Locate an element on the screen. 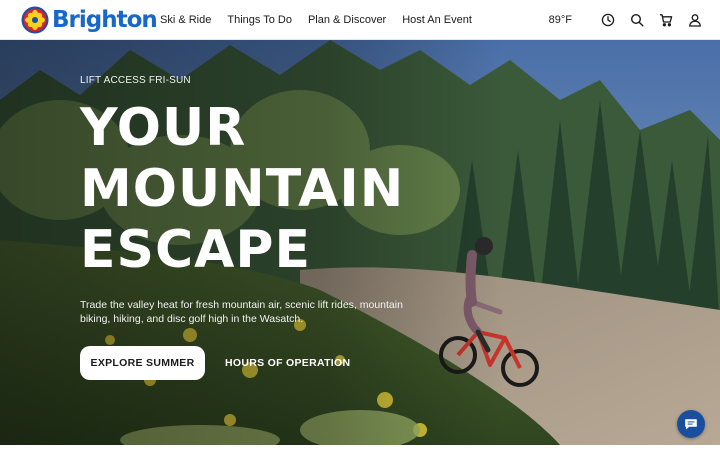 The height and width of the screenshot is (450, 720). search-icon is located at coordinates (637, 20).